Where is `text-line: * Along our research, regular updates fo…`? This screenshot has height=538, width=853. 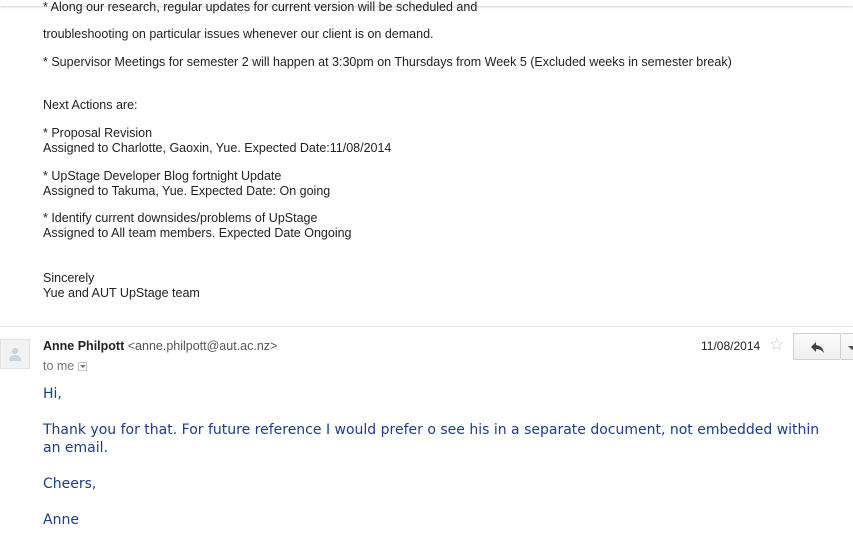
text-line: * Along our research, regular updates fo… is located at coordinates (260, 7).